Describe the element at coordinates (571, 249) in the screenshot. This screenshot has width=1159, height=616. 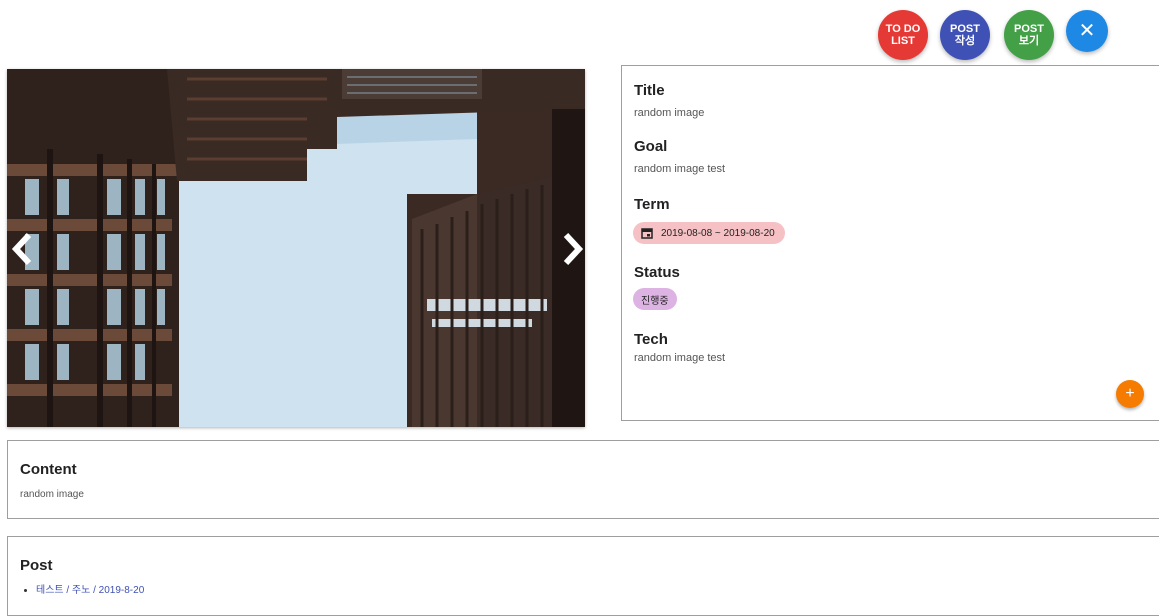
I see `carousel-next-button` at that location.